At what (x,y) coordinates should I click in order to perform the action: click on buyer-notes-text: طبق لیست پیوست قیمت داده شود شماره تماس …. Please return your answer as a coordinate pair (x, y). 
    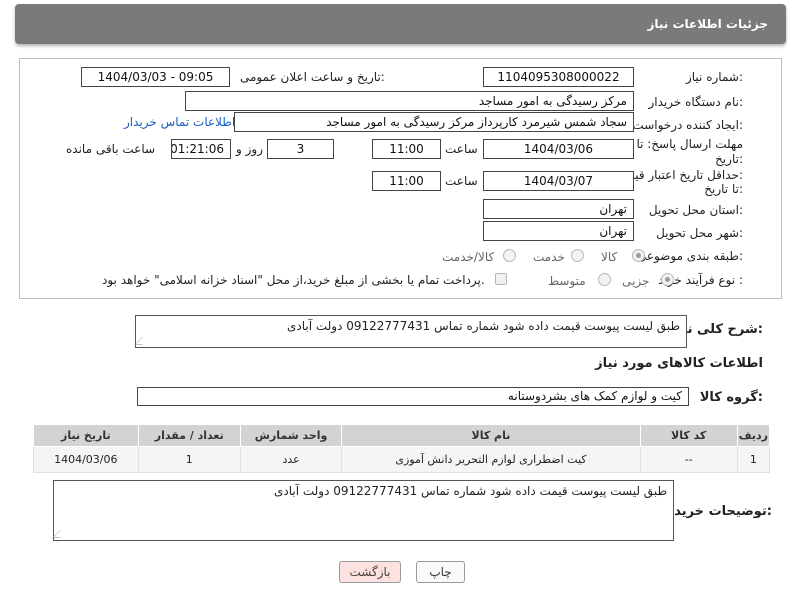
    Looking at the image, I should click on (470, 491).